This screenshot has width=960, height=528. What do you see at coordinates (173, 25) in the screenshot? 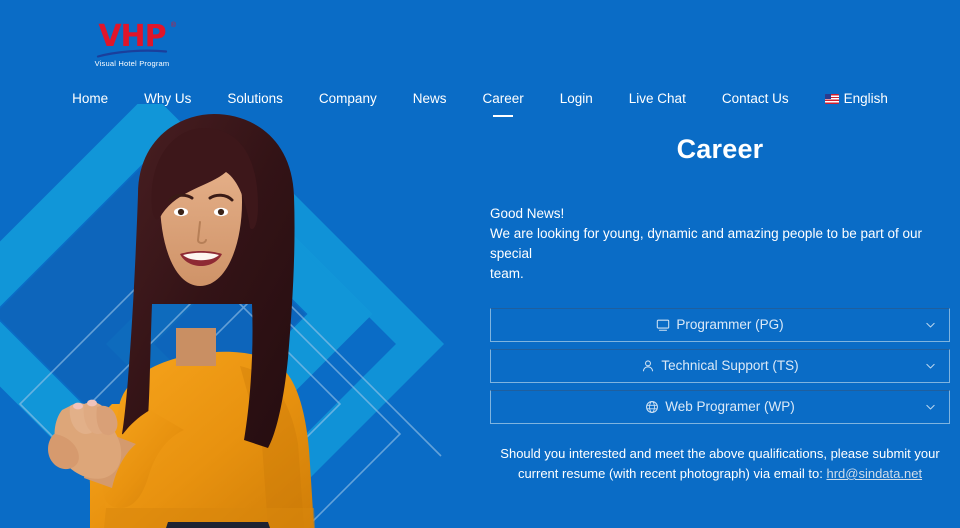
I see `logo-registered-mark: ®` at bounding box center [173, 25].